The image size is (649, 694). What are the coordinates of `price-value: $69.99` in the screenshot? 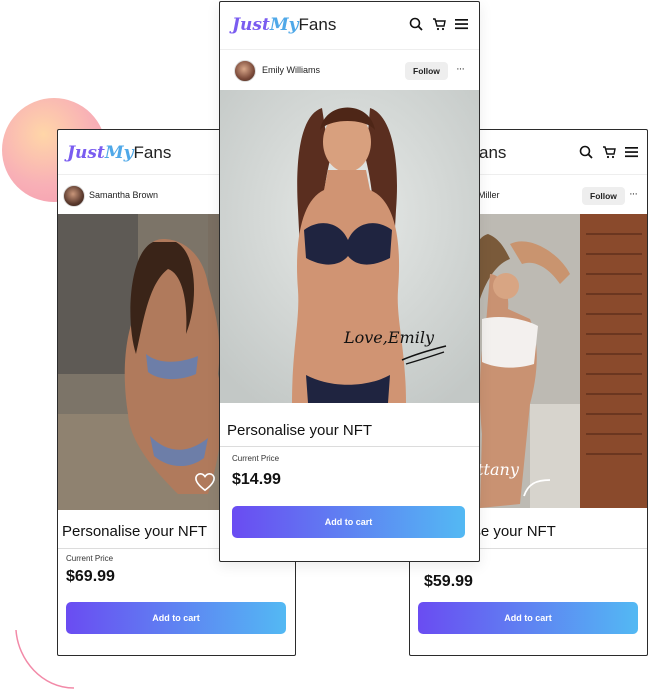 It's located at (90, 576).